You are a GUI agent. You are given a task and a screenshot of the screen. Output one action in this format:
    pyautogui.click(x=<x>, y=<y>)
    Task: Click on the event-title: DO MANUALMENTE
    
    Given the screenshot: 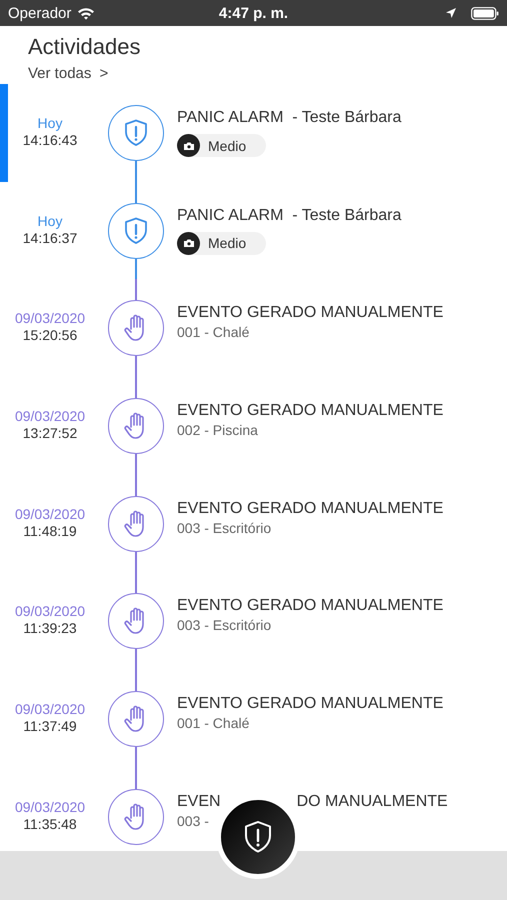 What is the action you would take?
    pyautogui.click(x=372, y=802)
    